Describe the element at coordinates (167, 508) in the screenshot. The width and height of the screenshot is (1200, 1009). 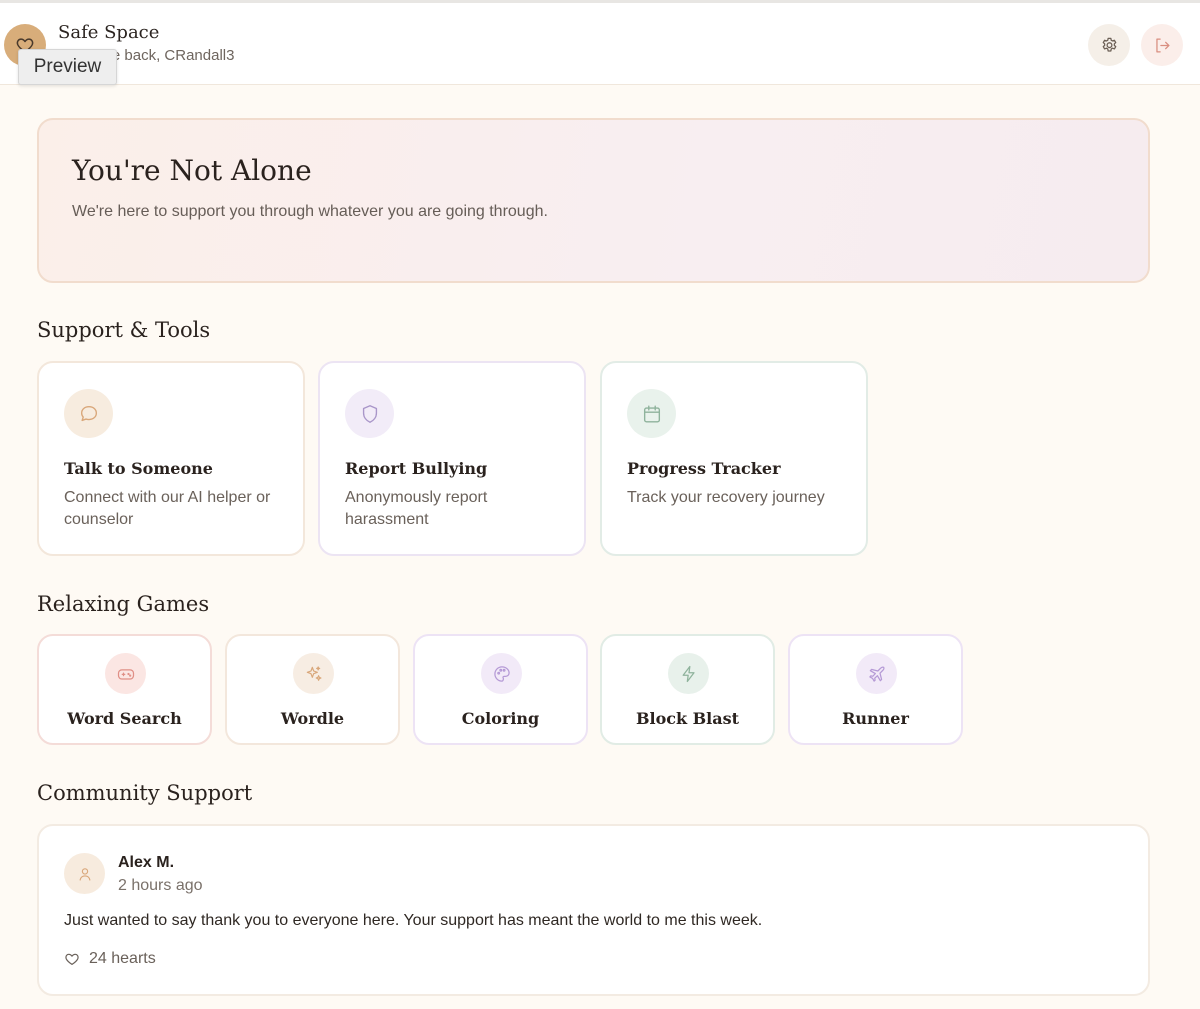
I see `tool-description: Connect with our AI helper or counselor` at that location.